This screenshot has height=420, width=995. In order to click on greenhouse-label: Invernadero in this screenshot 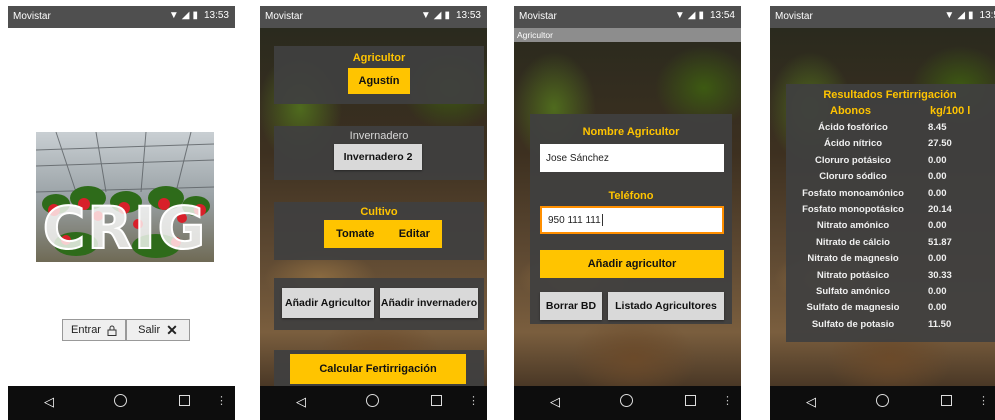, I will do `click(379, 136)`.